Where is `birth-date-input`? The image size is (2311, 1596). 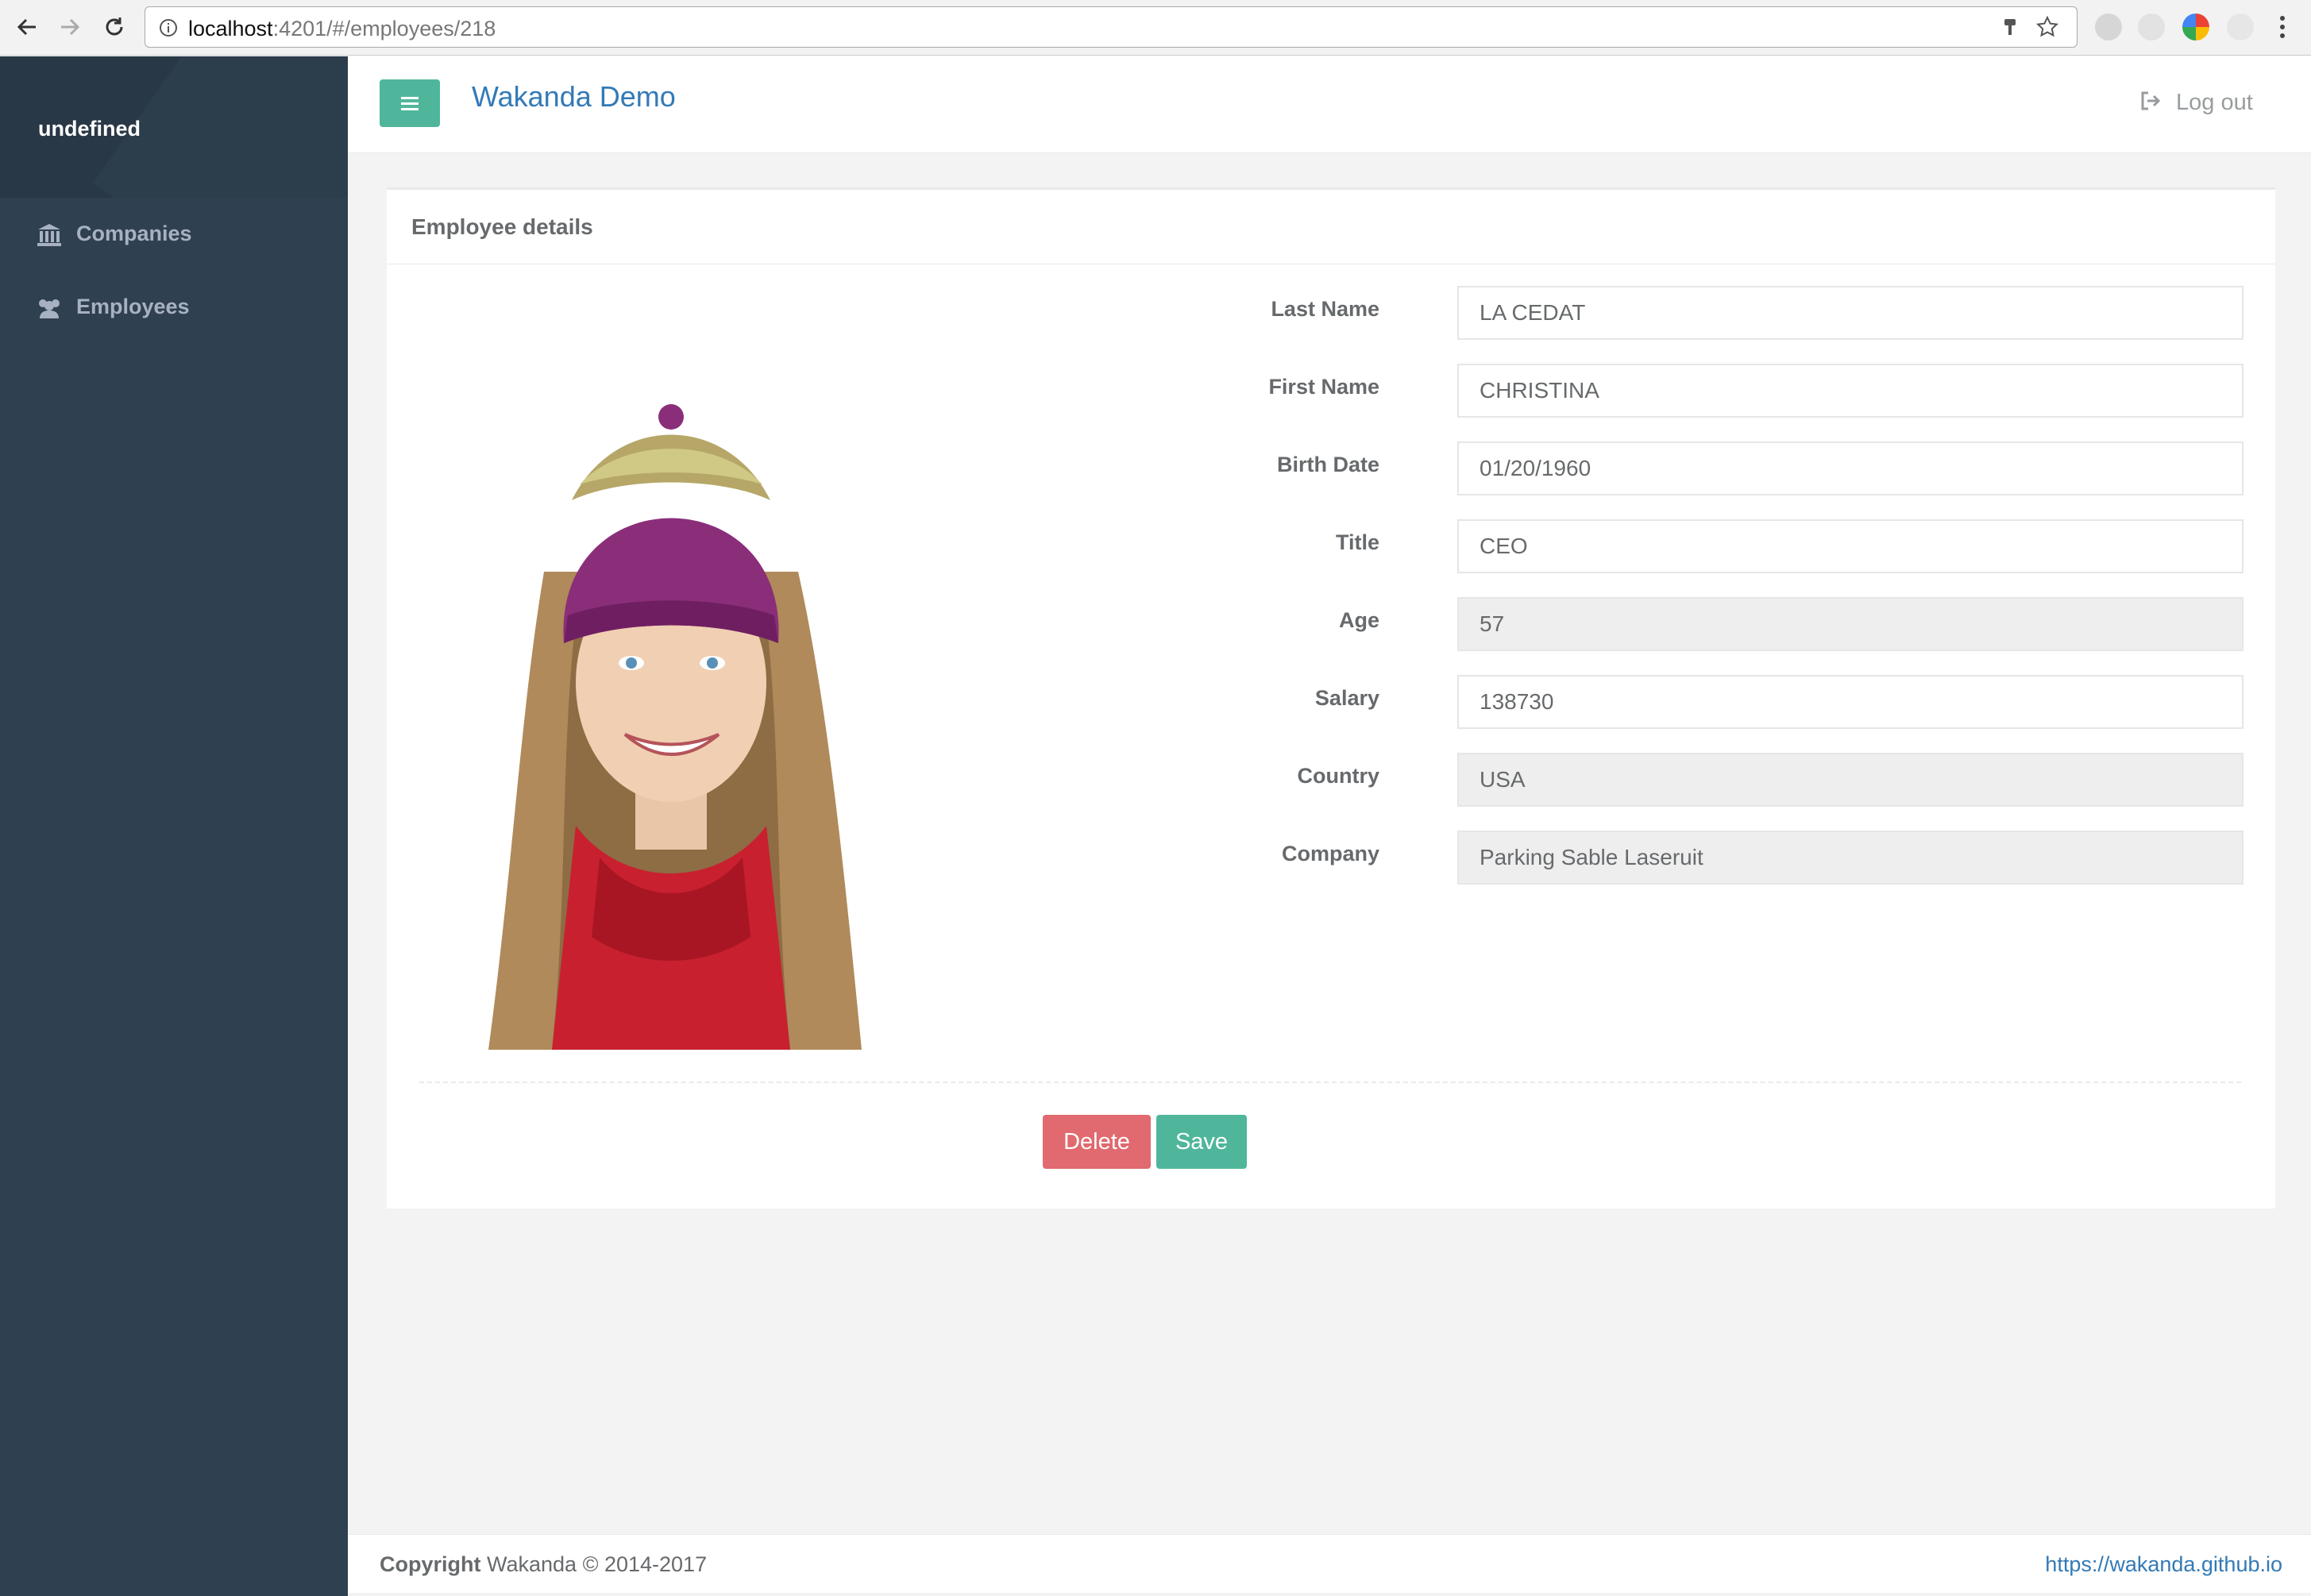
birth-date-input is located at coordinates (1850, 468).